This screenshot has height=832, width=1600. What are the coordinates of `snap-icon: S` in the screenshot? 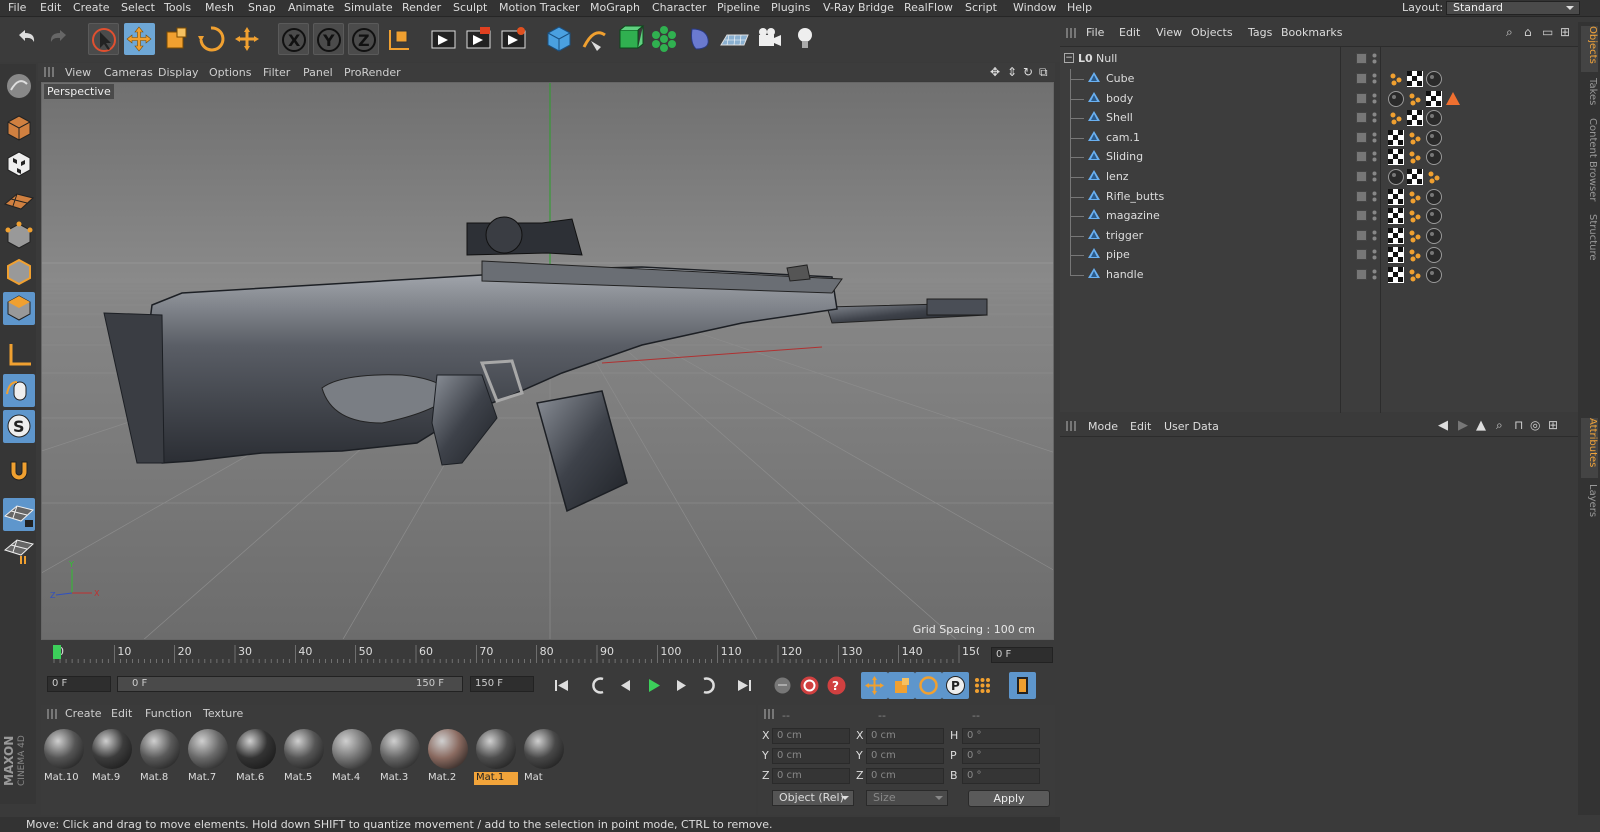 It's located at (19, 426).